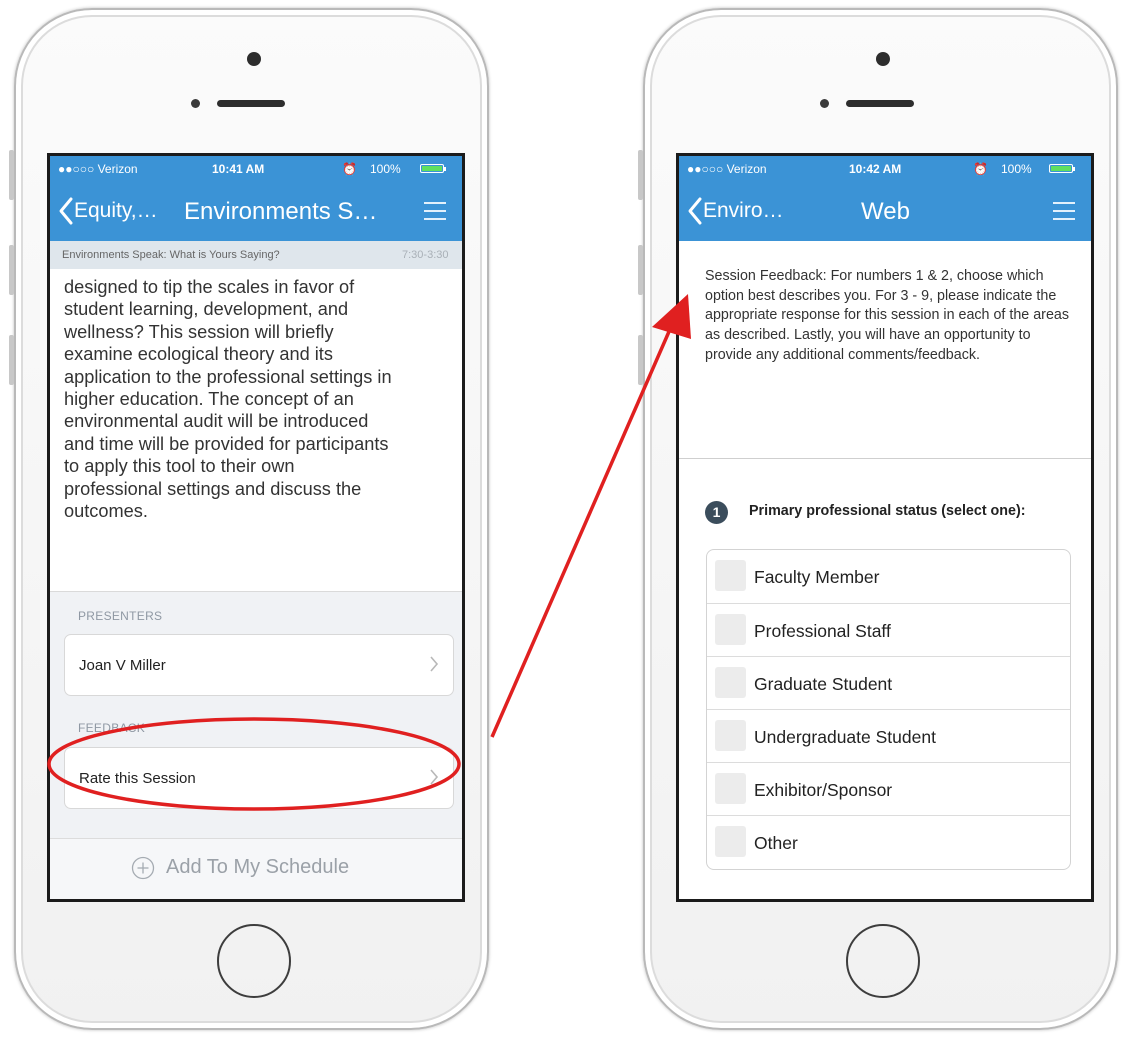 The image size is (1137, 1038). Describe the element at coordinates (238, 169) in the screenshot. I see `status-time: 10:41 AM` at that location.